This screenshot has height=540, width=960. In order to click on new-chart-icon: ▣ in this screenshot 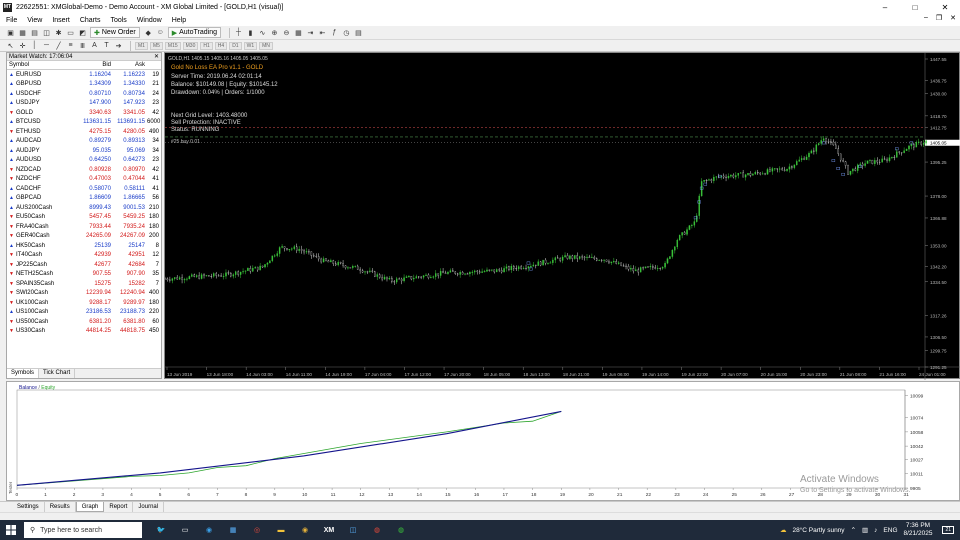, I will do `click(10, 33)`.